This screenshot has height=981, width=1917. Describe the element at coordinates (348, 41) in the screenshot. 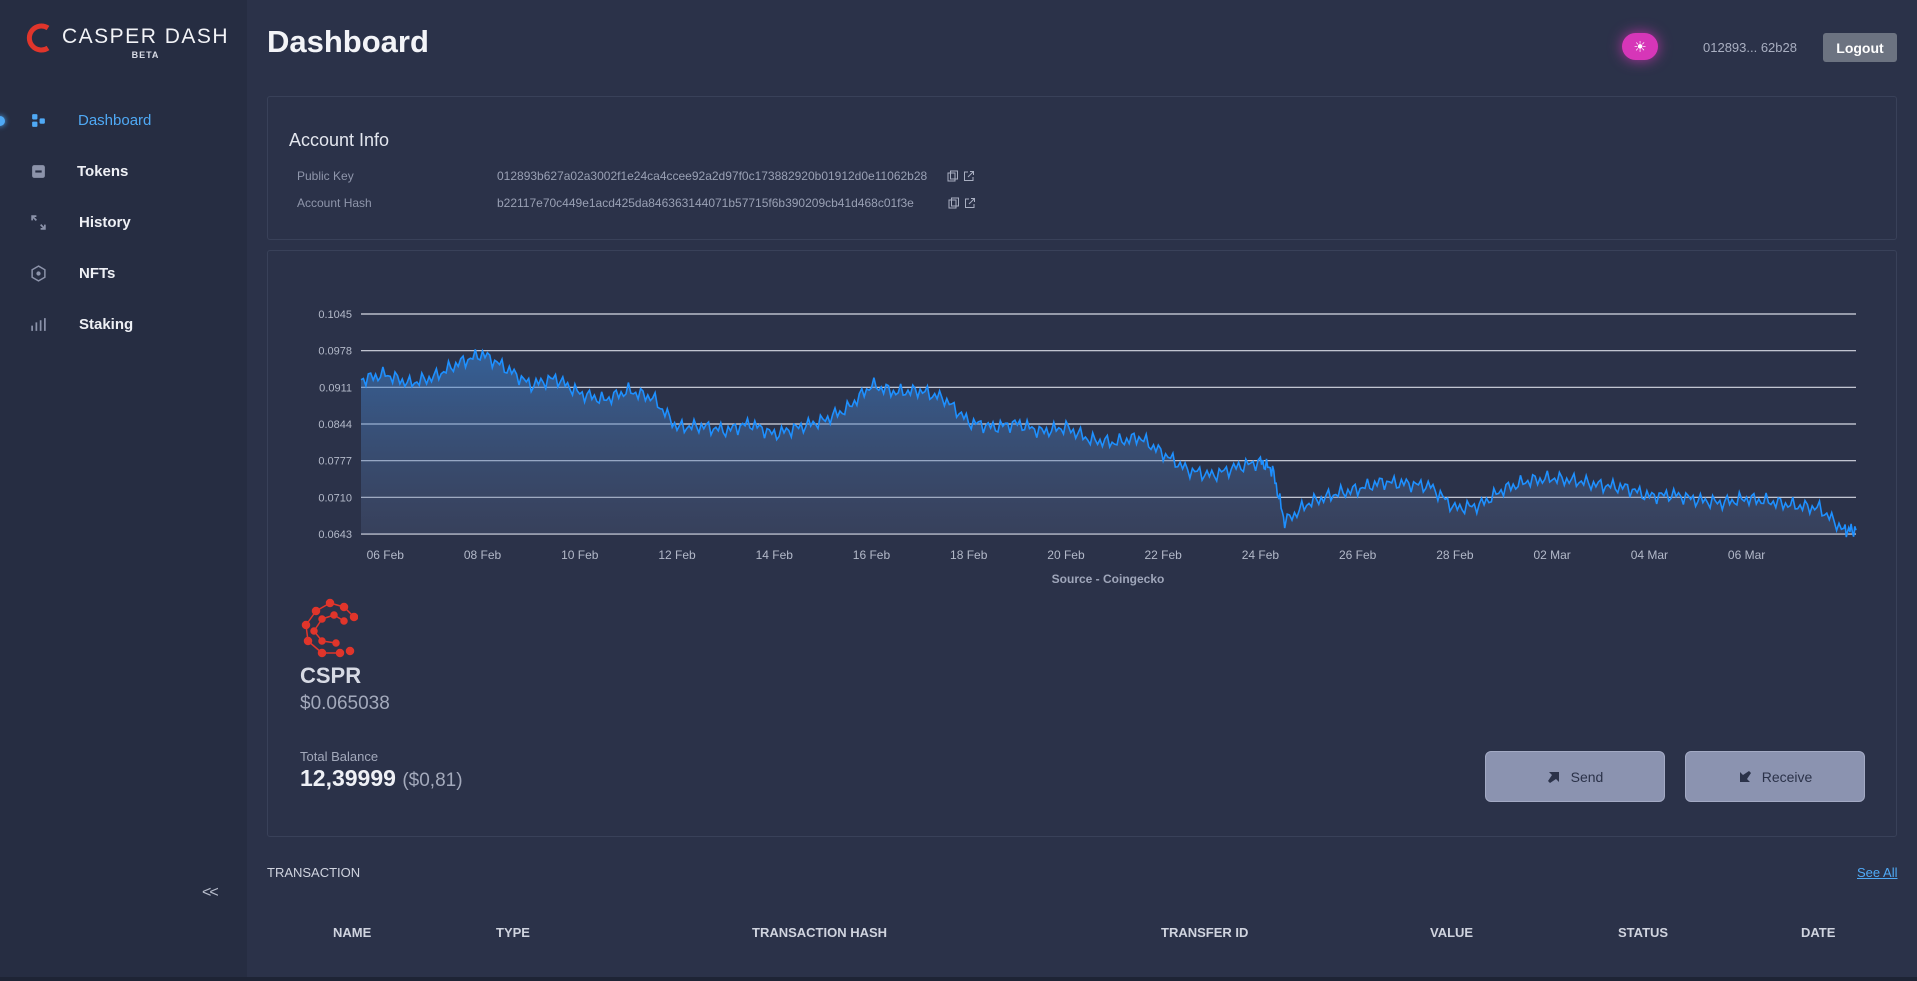

I see `page-title: Dashboard` at that location.